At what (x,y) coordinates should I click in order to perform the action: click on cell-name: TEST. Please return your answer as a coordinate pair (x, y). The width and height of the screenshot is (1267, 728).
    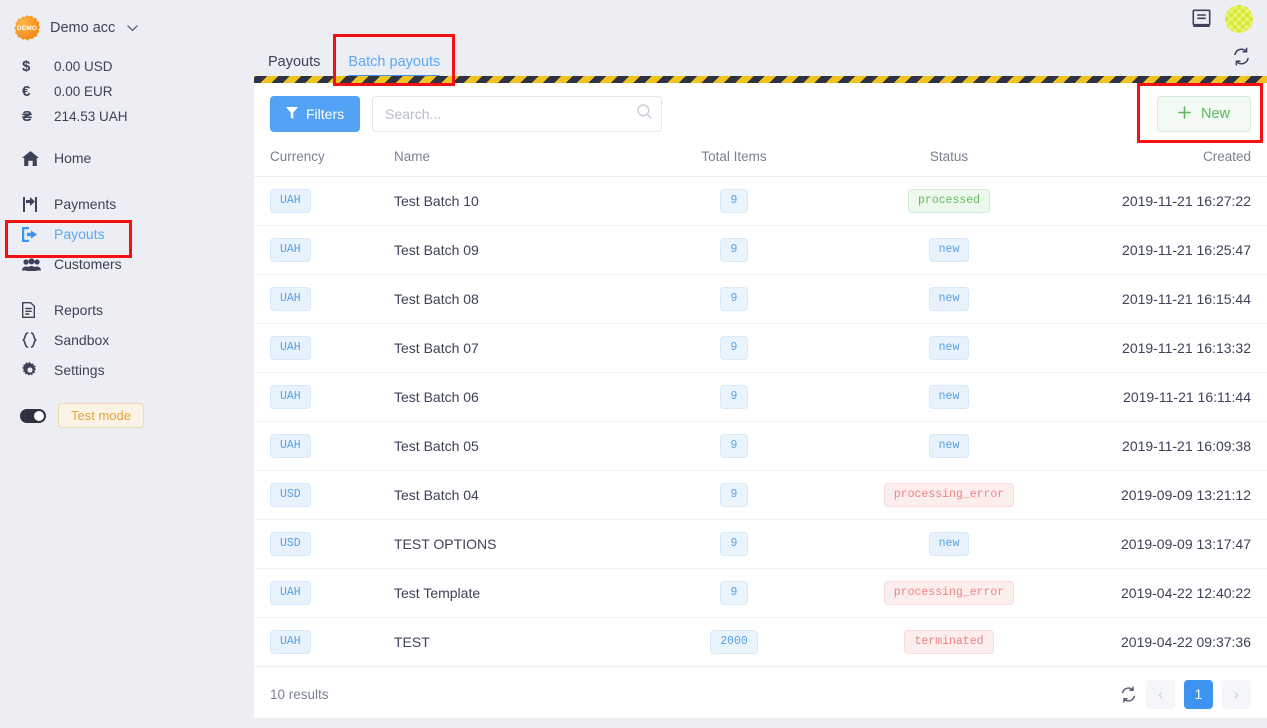
    Looking at the image, I should click on (514, 642).